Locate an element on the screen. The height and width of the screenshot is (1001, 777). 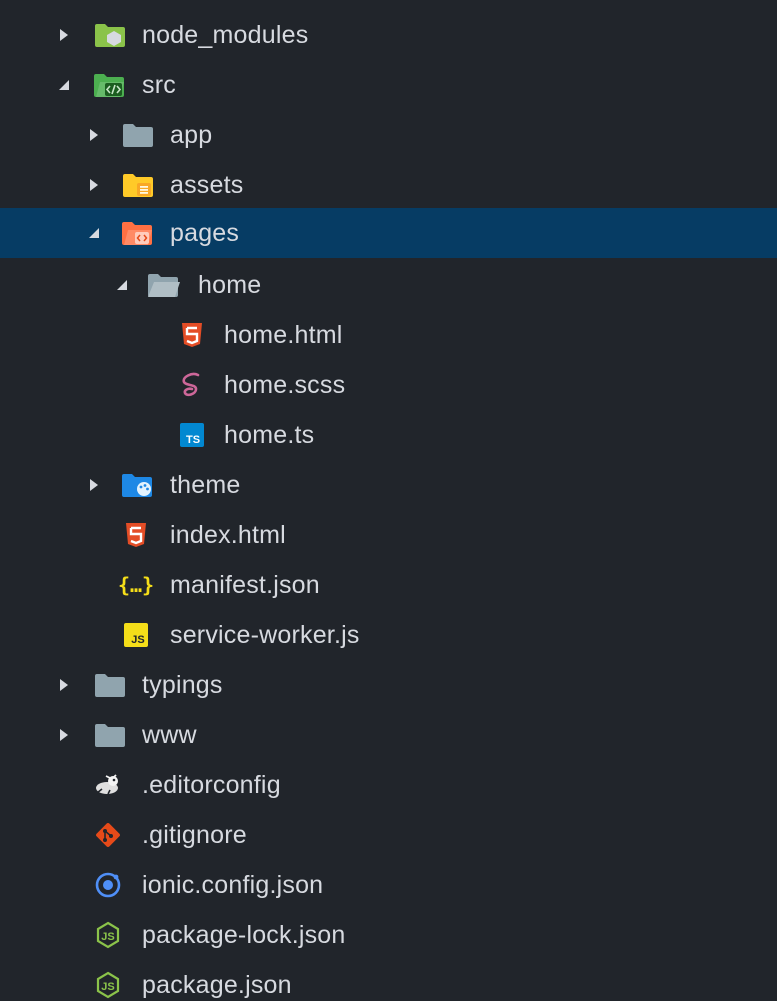
tree-item-label: node_modules is located at coordinates (225, 35).